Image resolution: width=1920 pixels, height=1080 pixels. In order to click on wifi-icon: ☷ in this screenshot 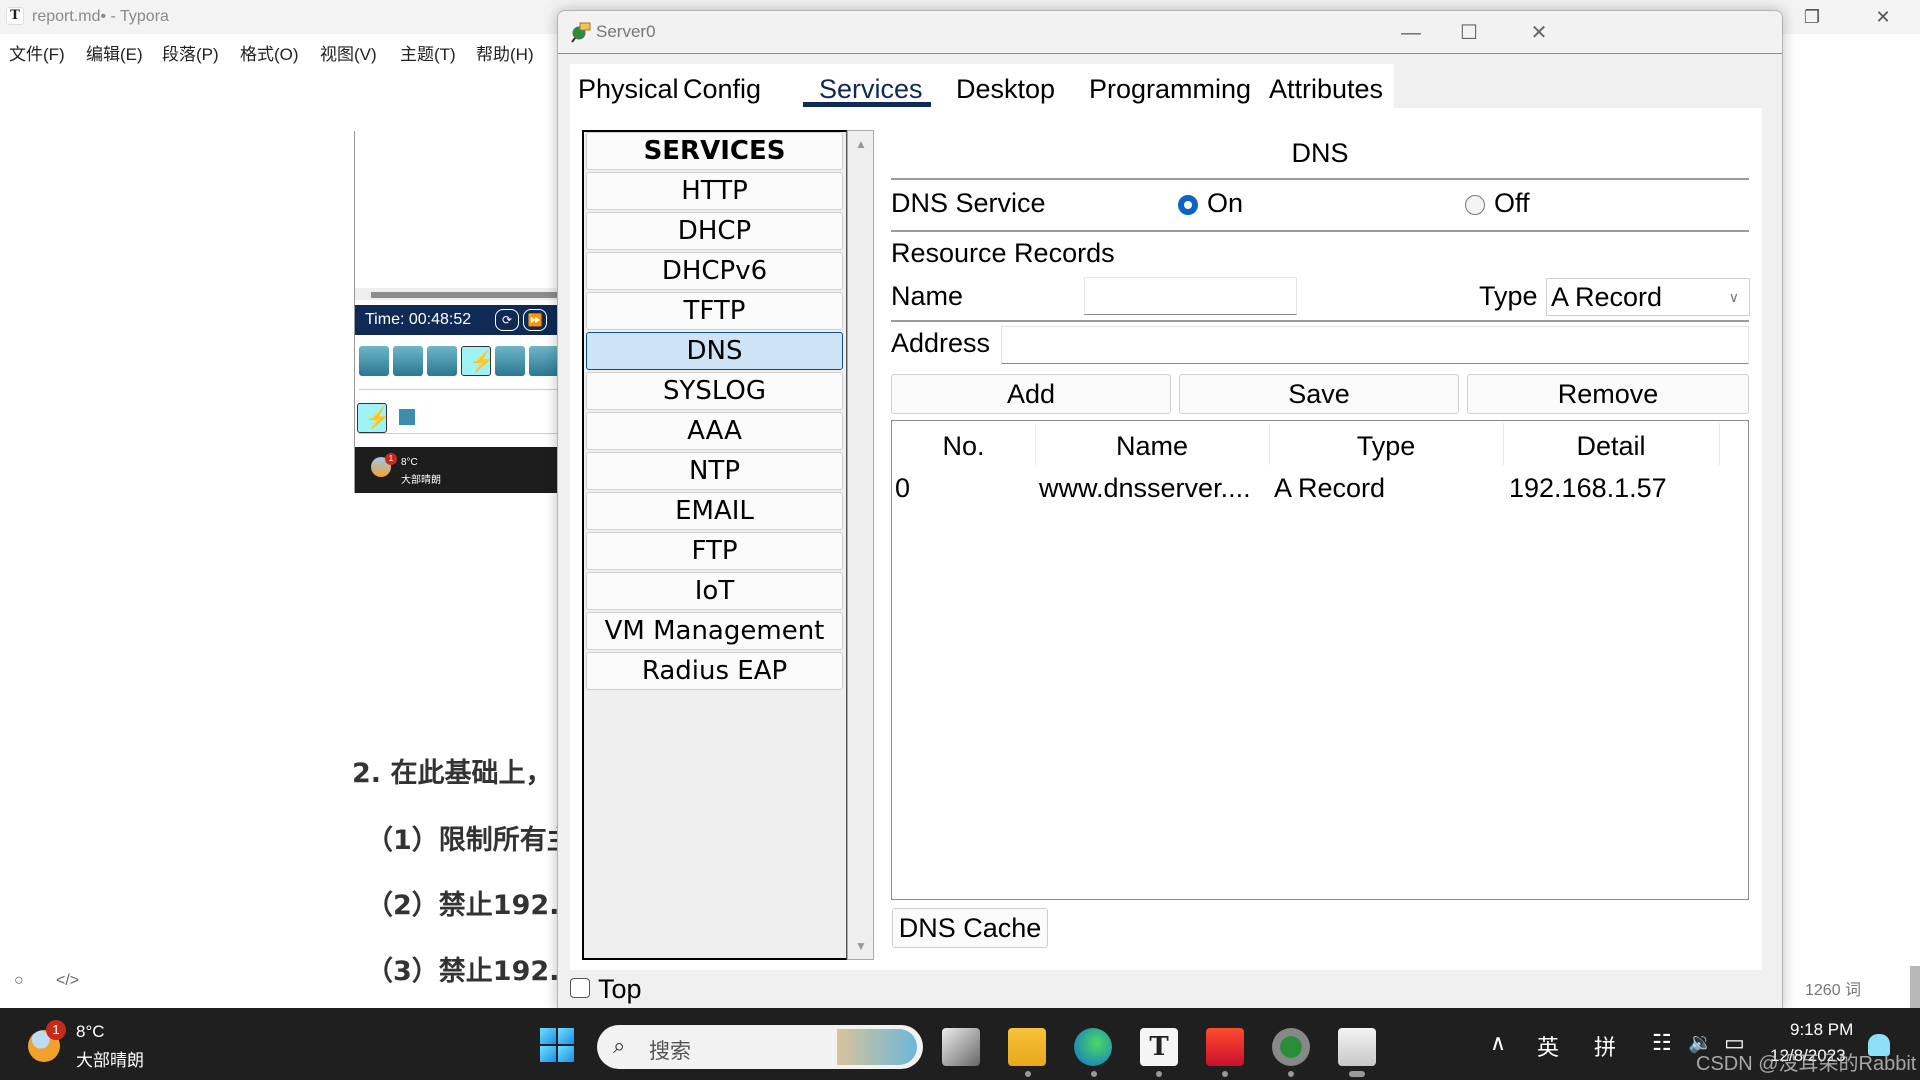, I will do `click(1662, 1043)`.